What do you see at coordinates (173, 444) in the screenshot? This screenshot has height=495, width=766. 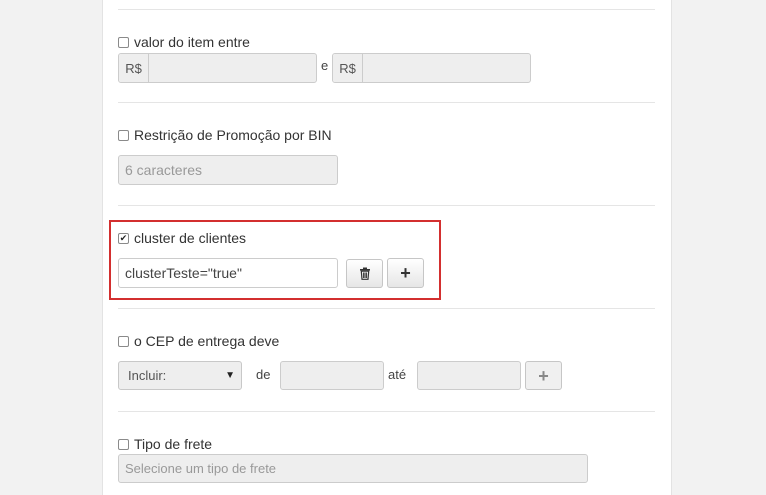 I see `shipping-label: Tipo de frete` at bounding box center [173, 444].